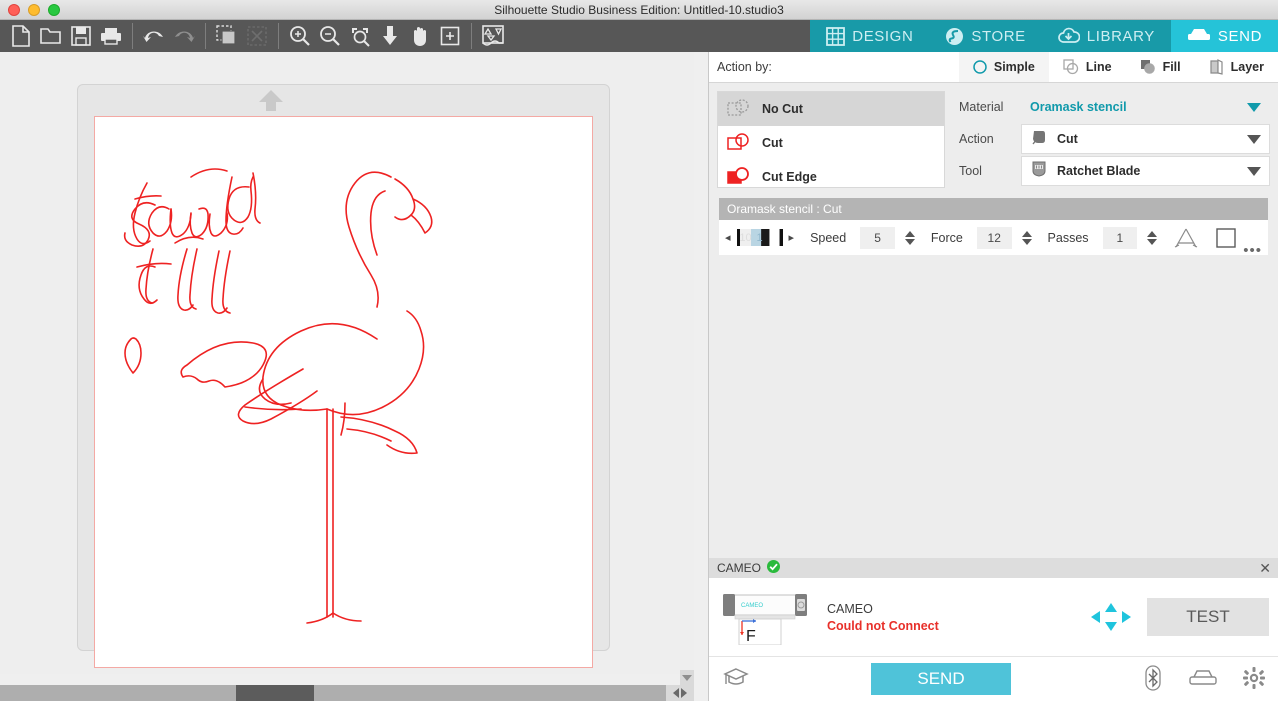  What do you see at coordinates (1078, 107) in the screenshot?
I see `material-value: Oramask stencil` at bounding box center [1078, 107].